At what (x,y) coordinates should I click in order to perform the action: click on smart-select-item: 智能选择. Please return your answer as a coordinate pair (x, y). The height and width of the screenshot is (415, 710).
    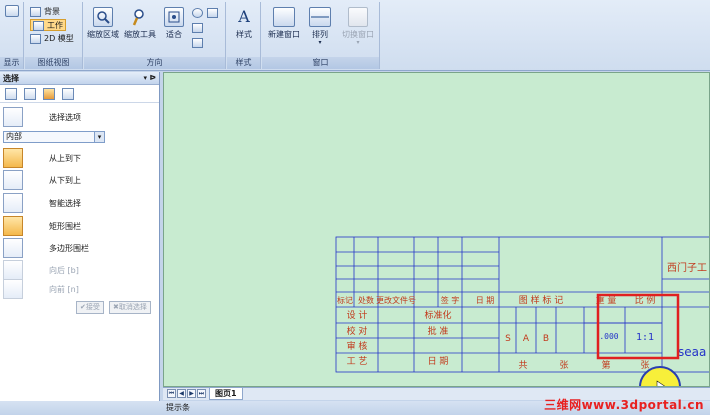
    Looking at the image, I should click on (78, 204).